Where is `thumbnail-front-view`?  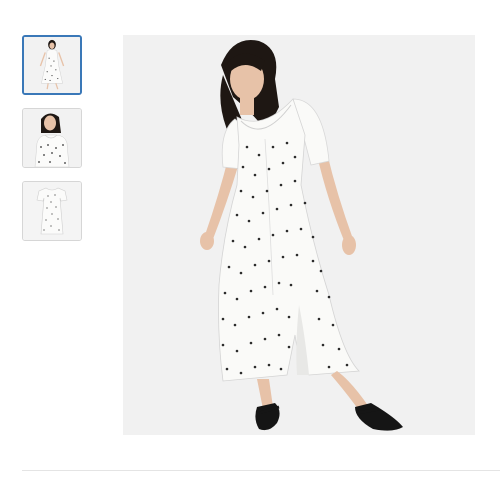
thumbnail-front-view is located at coordinates (52, 65).